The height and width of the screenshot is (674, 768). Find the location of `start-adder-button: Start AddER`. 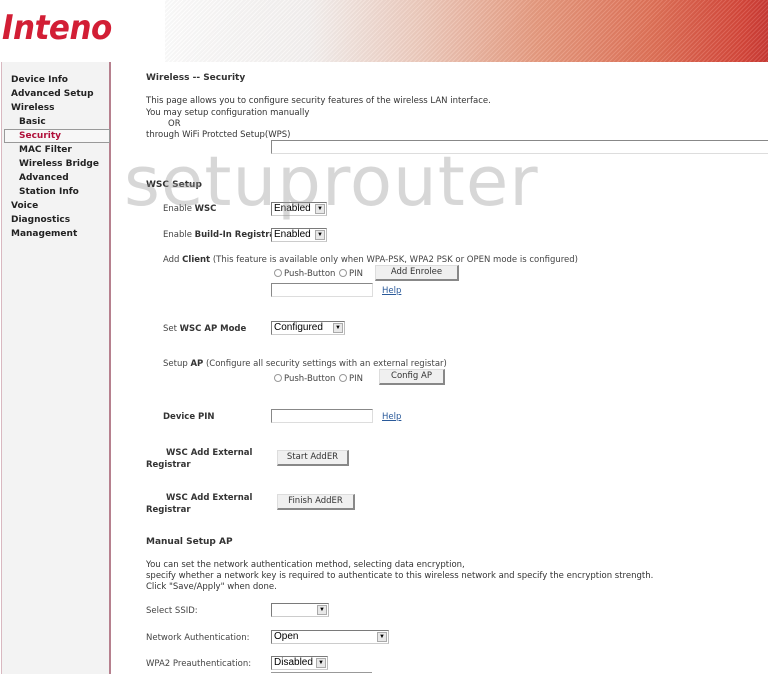

start-adder-button: Start AddER is located at coordinates (313, 458).